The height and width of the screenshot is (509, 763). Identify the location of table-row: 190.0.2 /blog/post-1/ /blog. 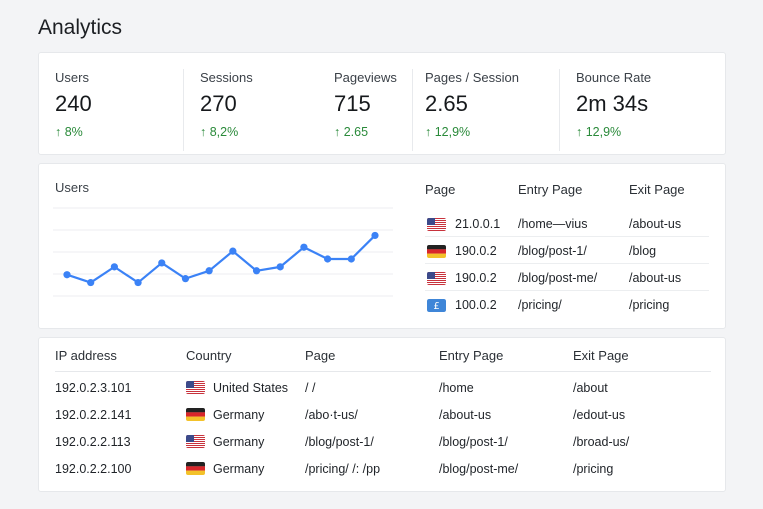
(567, 250).